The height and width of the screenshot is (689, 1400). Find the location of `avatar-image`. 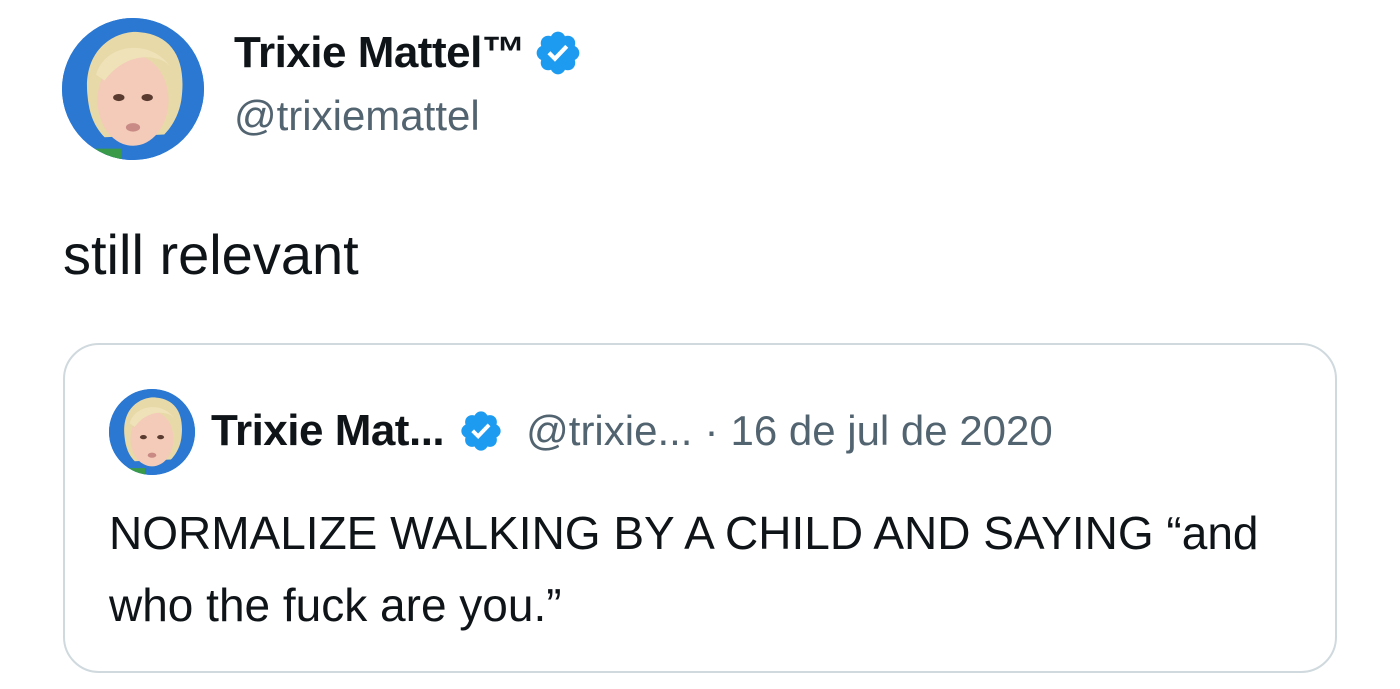

avatar-image is located at coordinates (133, 89).